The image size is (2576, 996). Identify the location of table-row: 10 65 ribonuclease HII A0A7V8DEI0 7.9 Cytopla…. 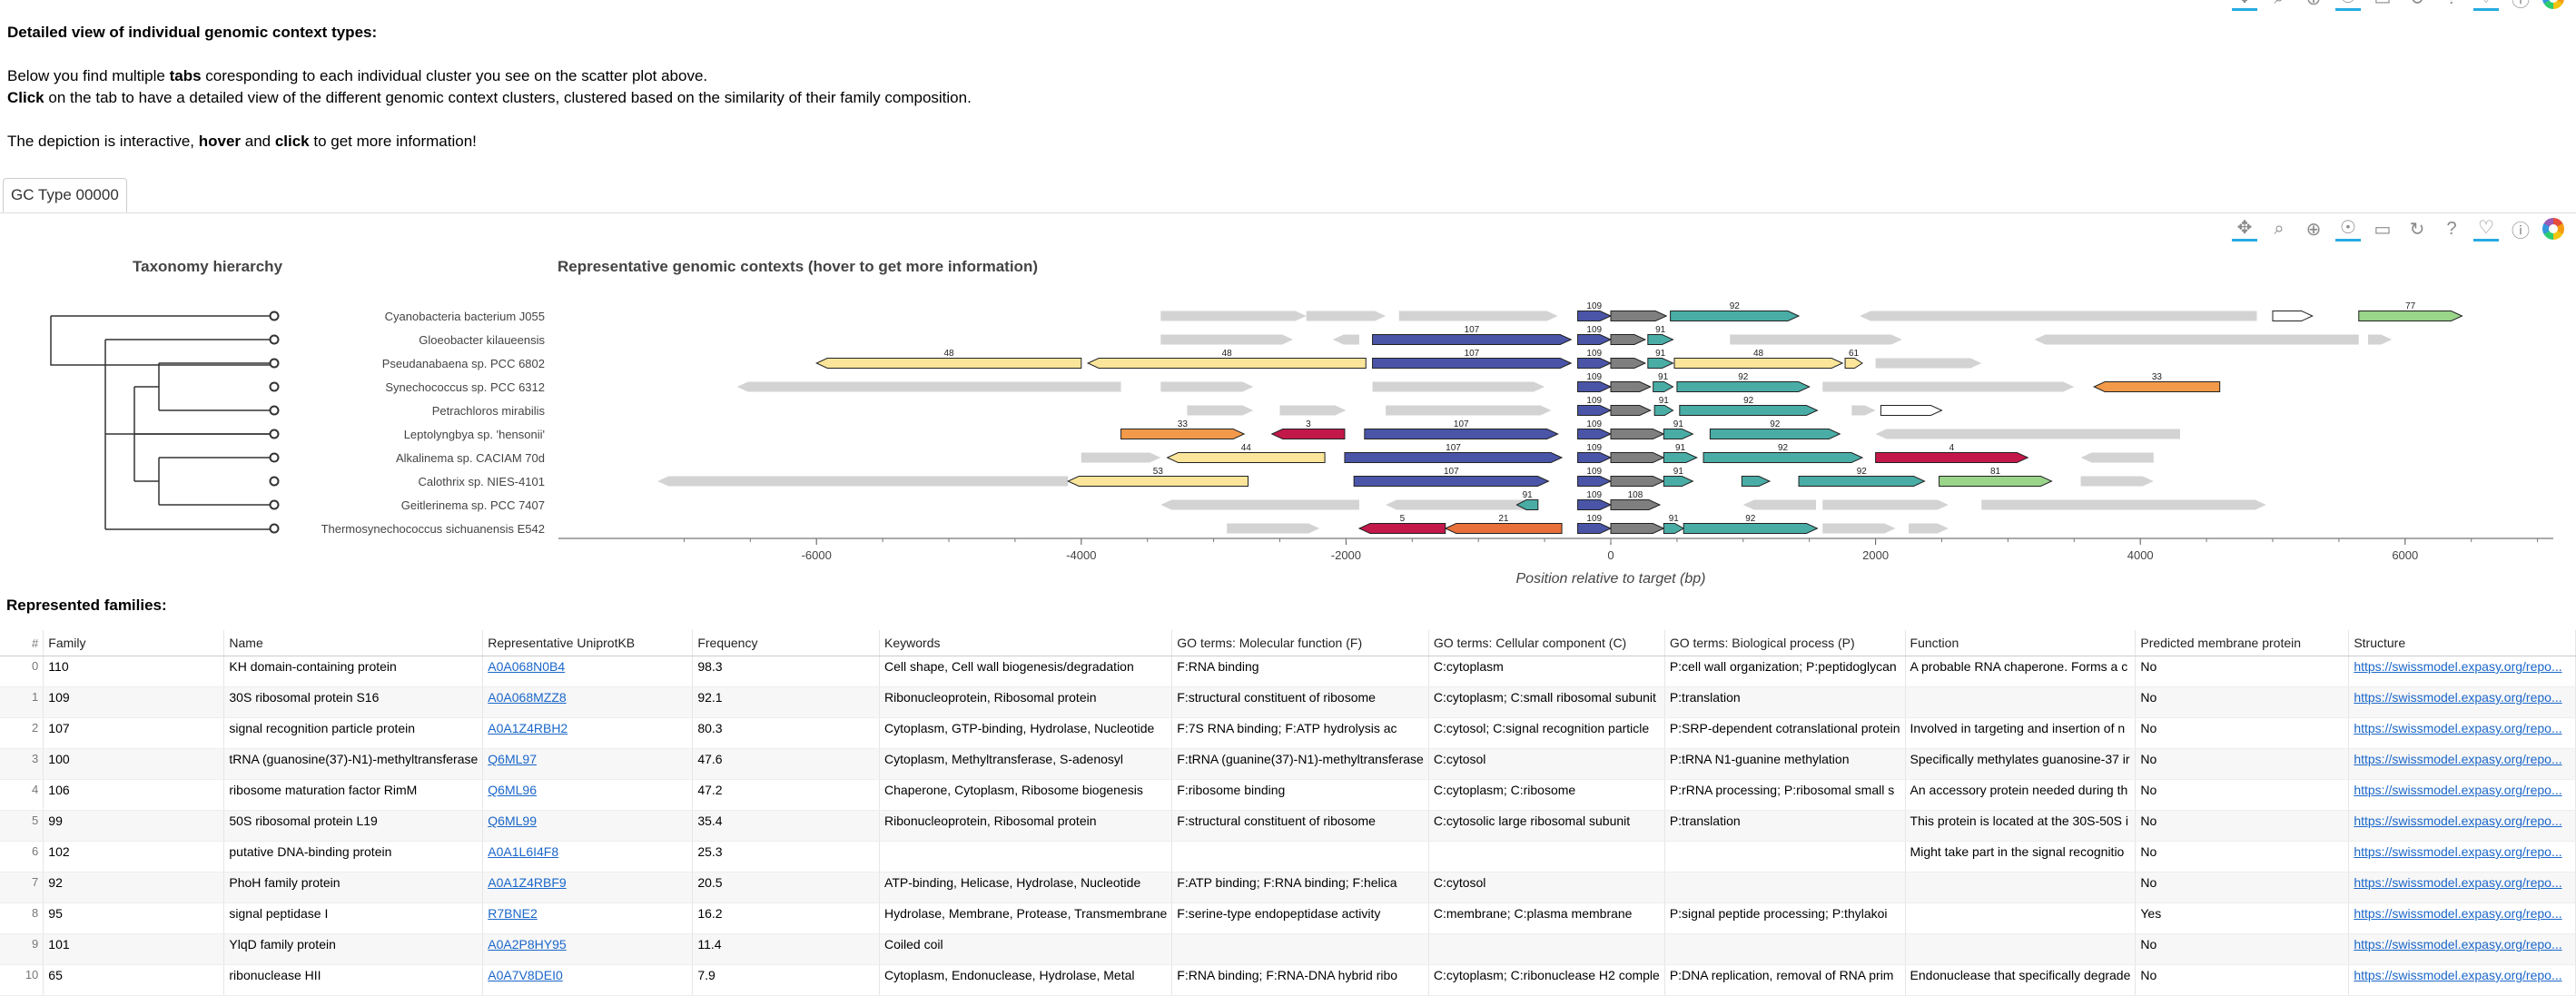
(1288, 980).